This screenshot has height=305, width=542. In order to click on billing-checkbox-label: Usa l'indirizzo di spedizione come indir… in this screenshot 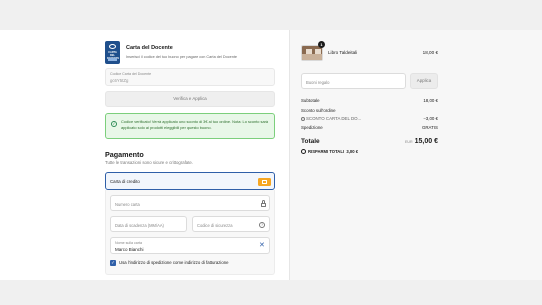, I will do `click(174, 262)`.